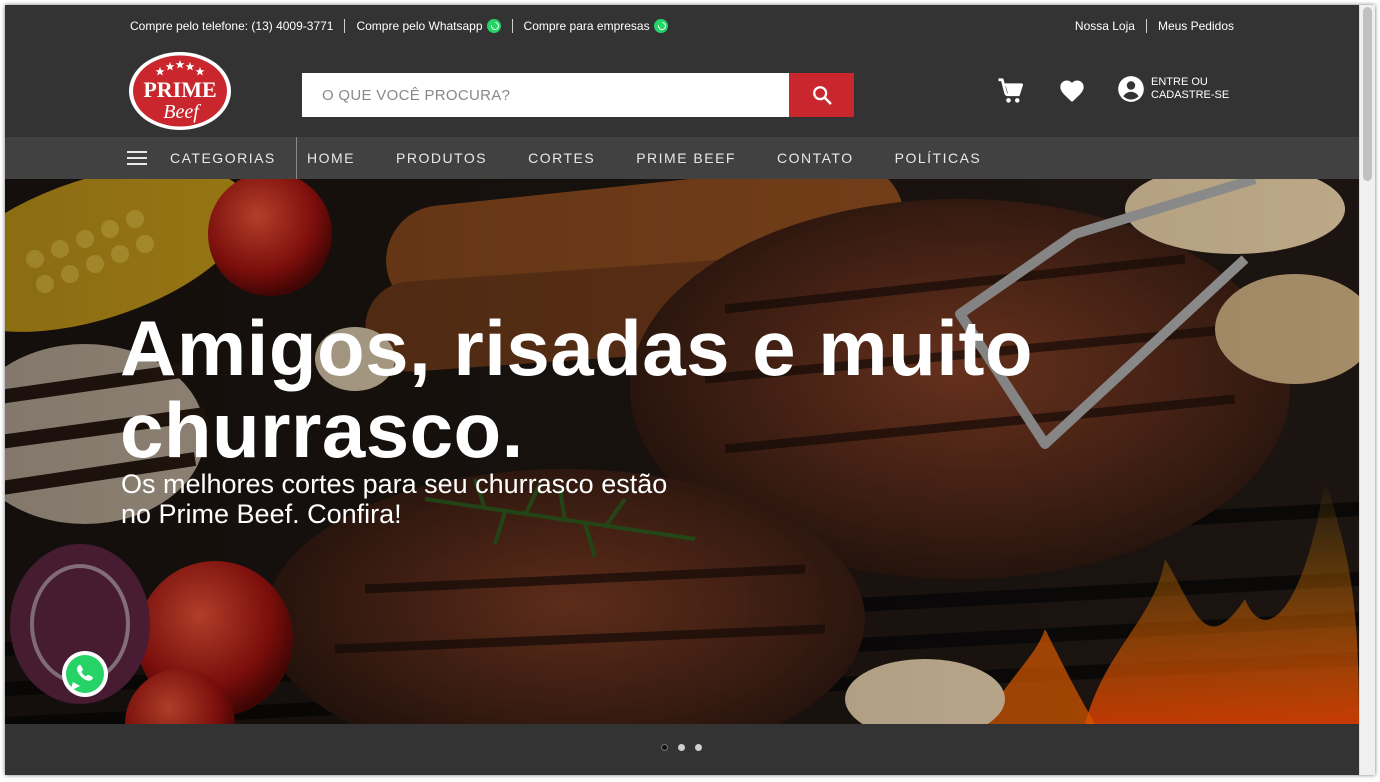 This screenshot has width=1380, height=782. Describe the element at coordinates (686, 747) in the screenshot. I see `slider-dots` at that location.